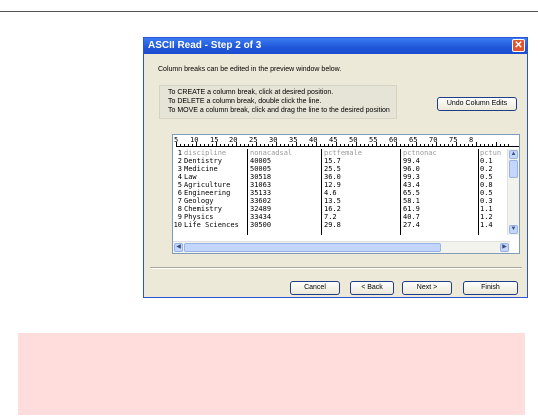 The height and width of the screenshot is (417, 538). What do you see at coordinates (518, 45) in the screenshot?
I see `close-icon: ✕` at bounding box center [518, 45].